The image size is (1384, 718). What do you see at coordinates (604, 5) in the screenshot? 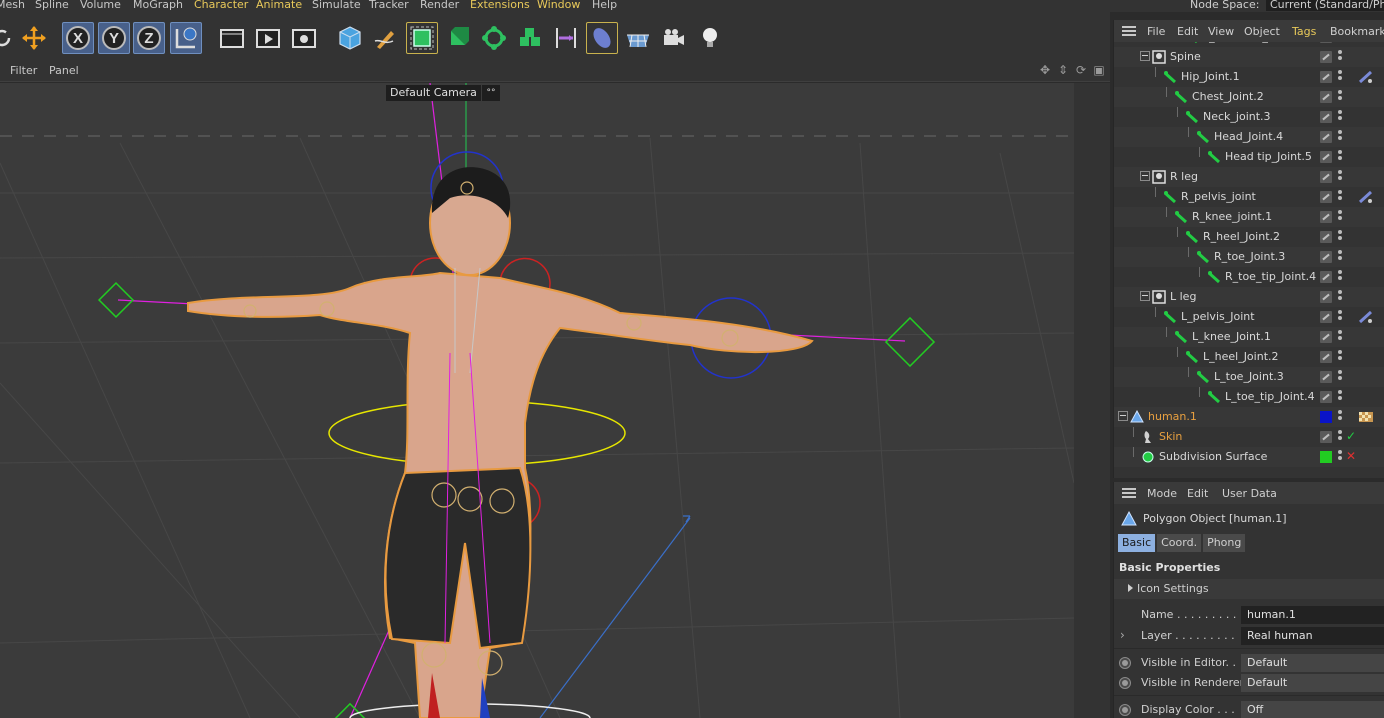
I see `menu-help: Help` at bounding box center [604, 5].